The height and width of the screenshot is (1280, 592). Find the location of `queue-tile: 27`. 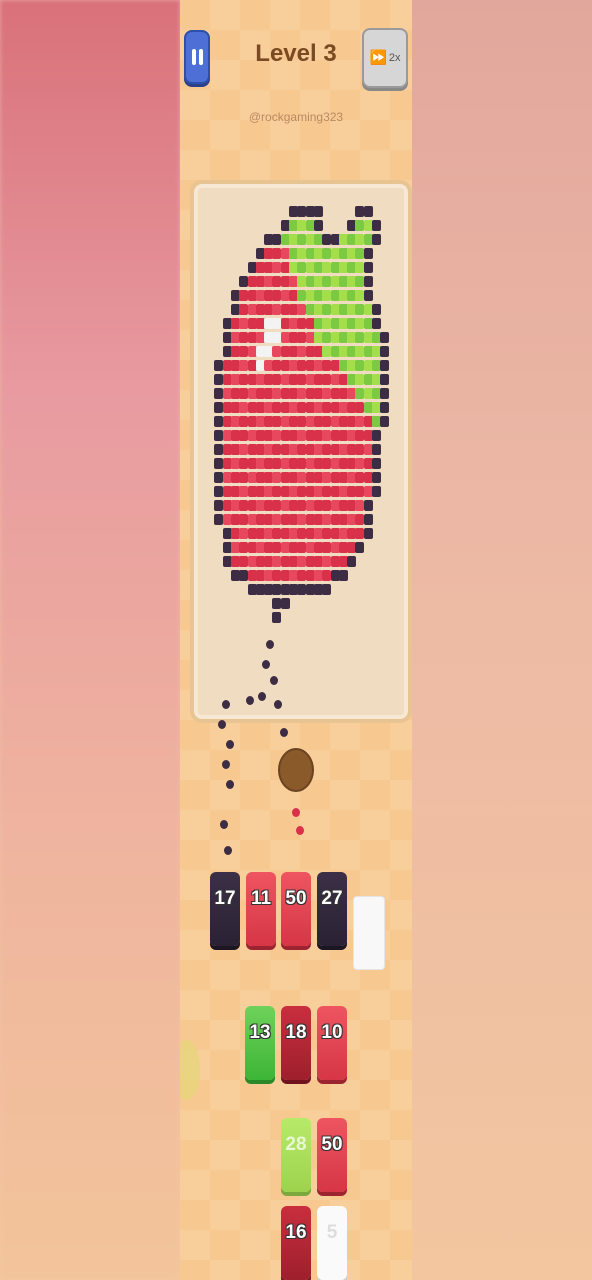

queue-tile: 27 is located at coordinates (332, 909).